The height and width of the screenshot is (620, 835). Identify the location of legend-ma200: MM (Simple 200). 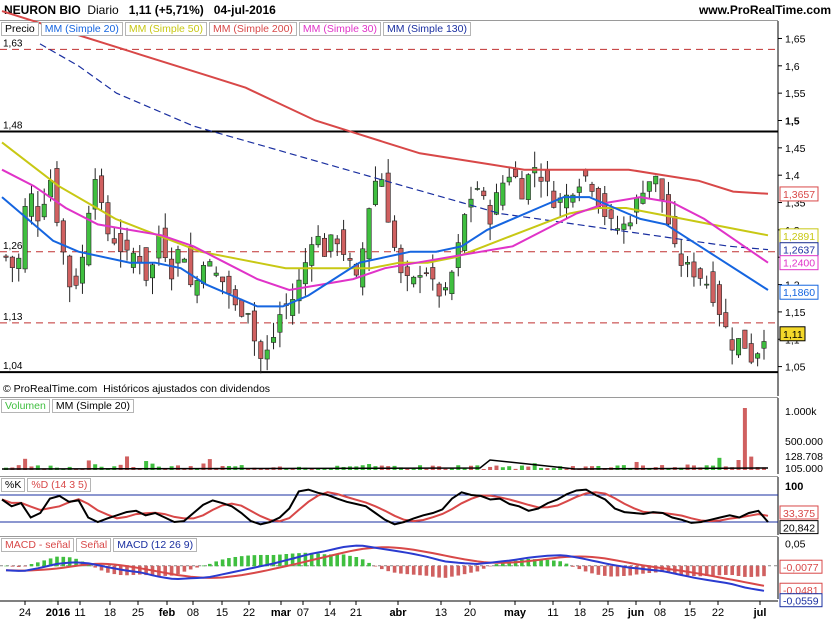
(252, 29).